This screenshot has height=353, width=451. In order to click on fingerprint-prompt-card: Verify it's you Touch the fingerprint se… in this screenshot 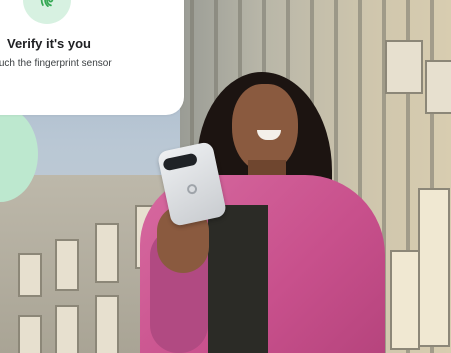, I will do `click(92, 57)`.